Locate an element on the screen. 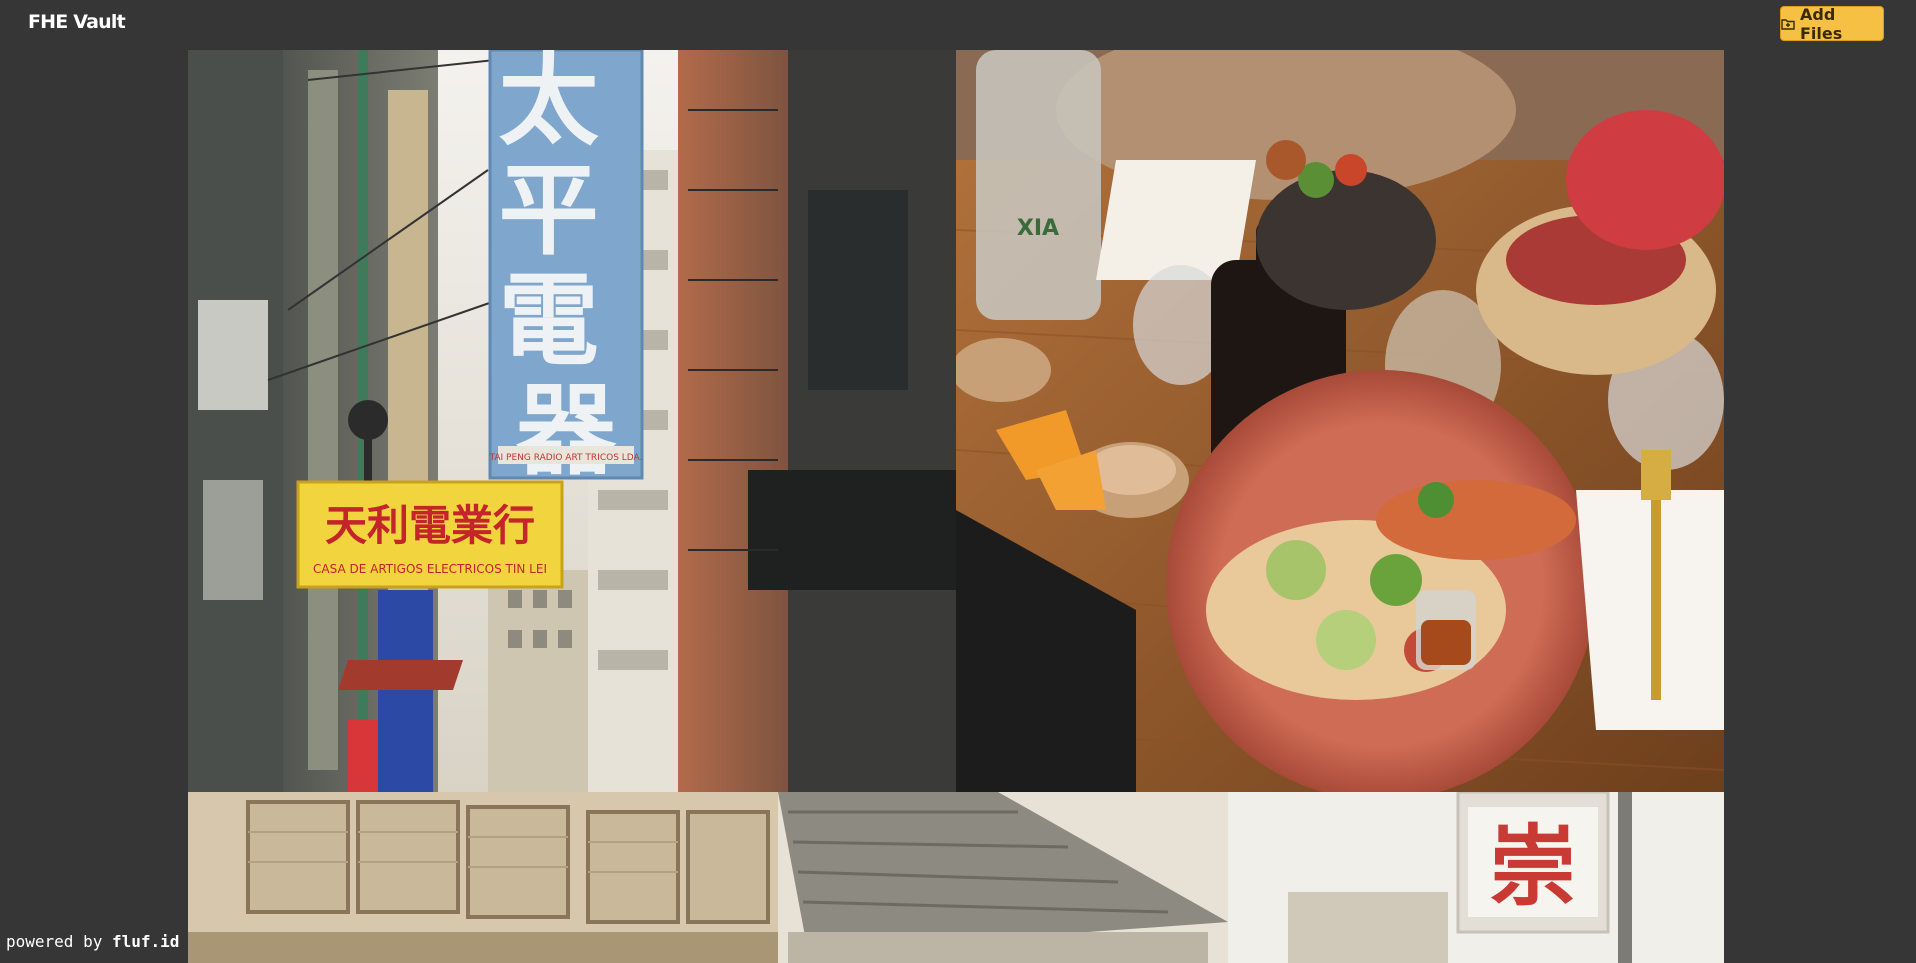 This screenshot has width=1916, height=963. sign-shop-sub: CASA DE ARTIGOS ELECTRICOS TIN LEI is located at coordinates (430, 569).